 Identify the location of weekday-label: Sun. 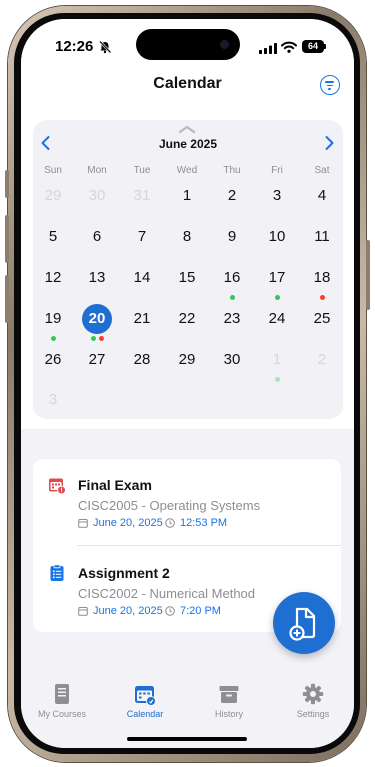
(53, 170).